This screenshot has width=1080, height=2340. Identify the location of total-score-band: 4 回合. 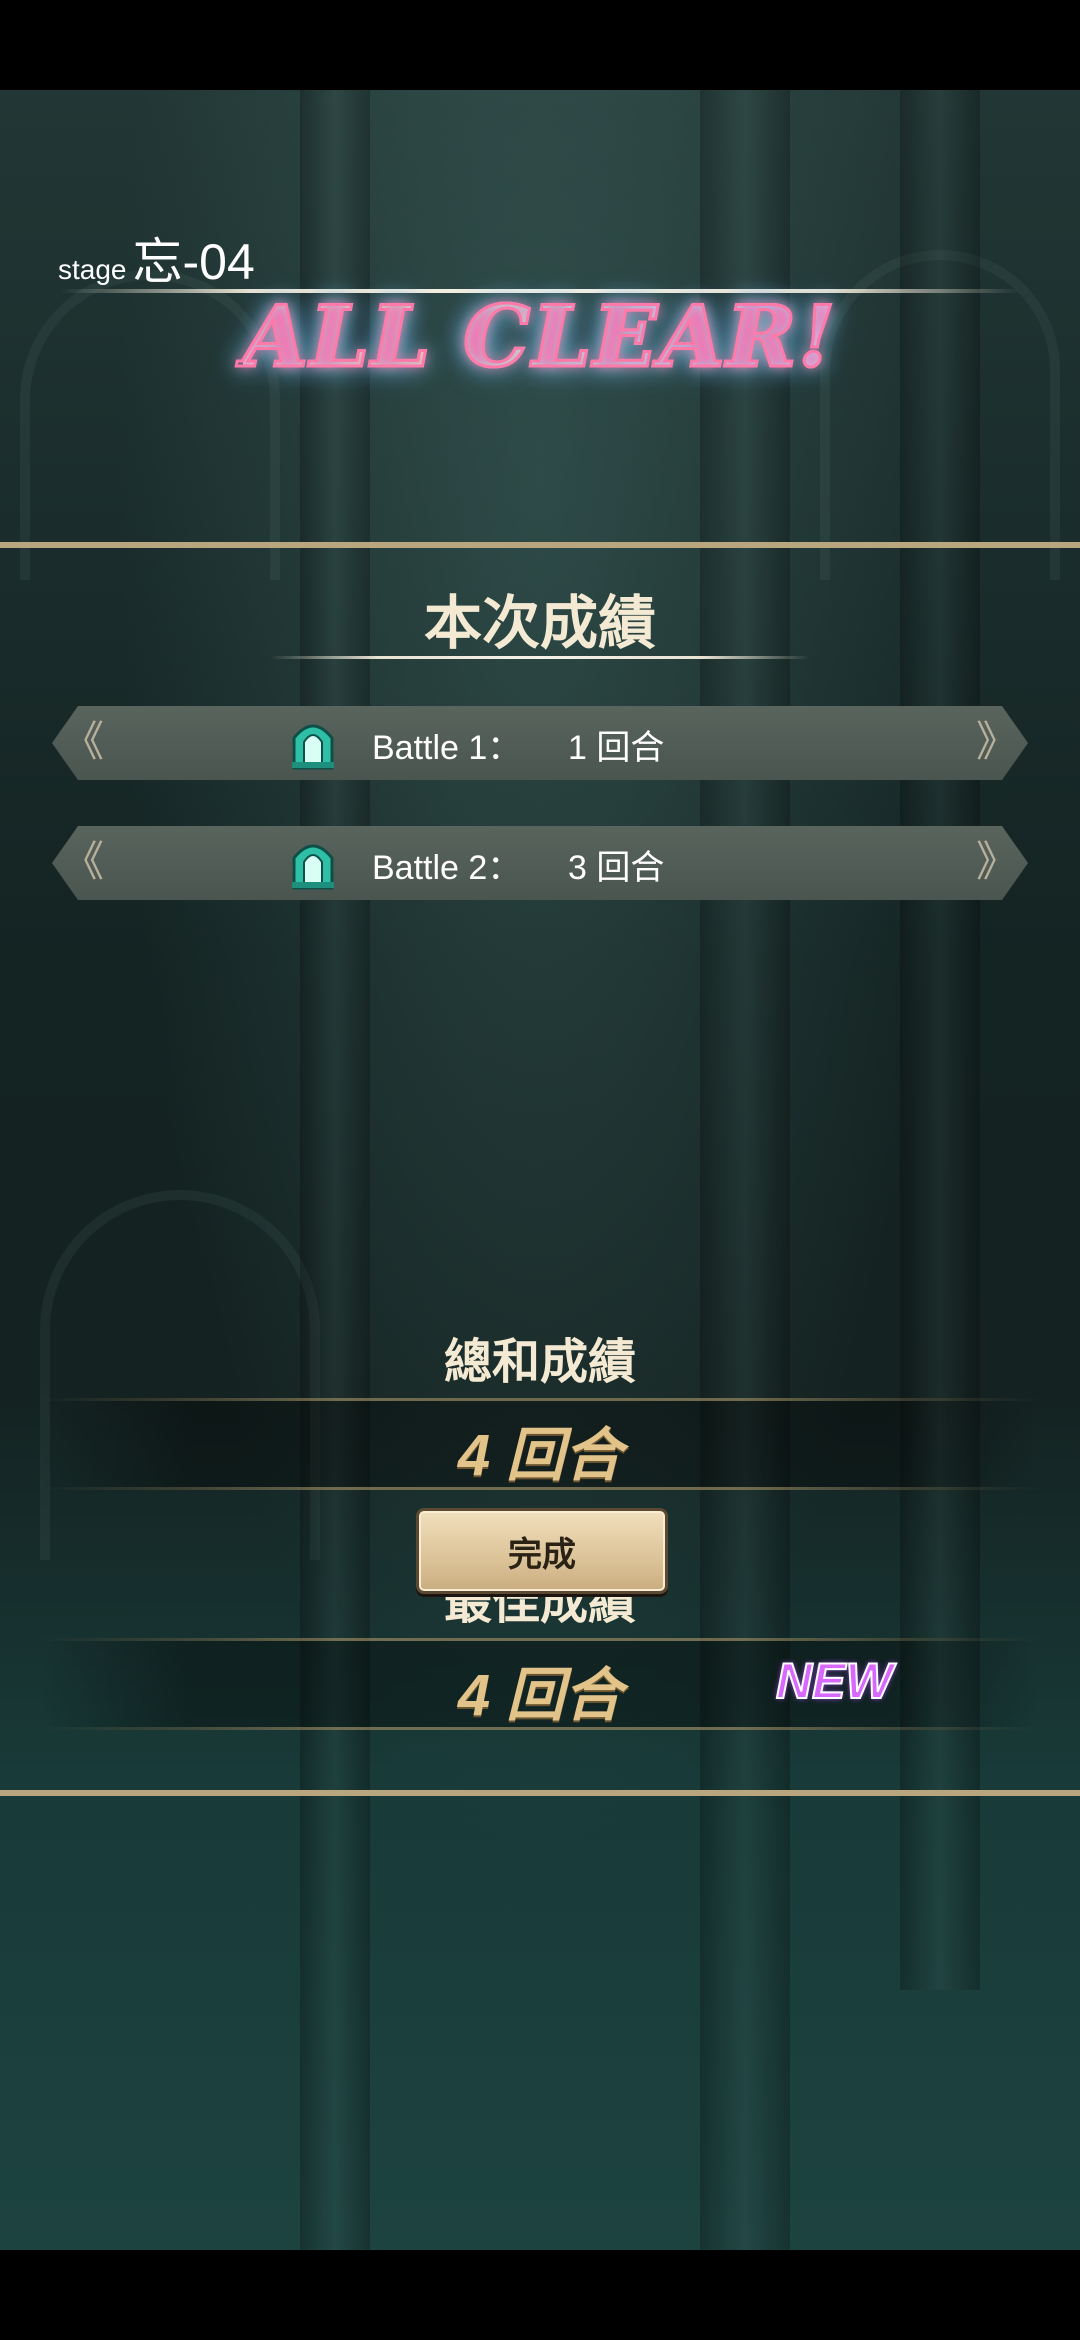
(540, 1444).